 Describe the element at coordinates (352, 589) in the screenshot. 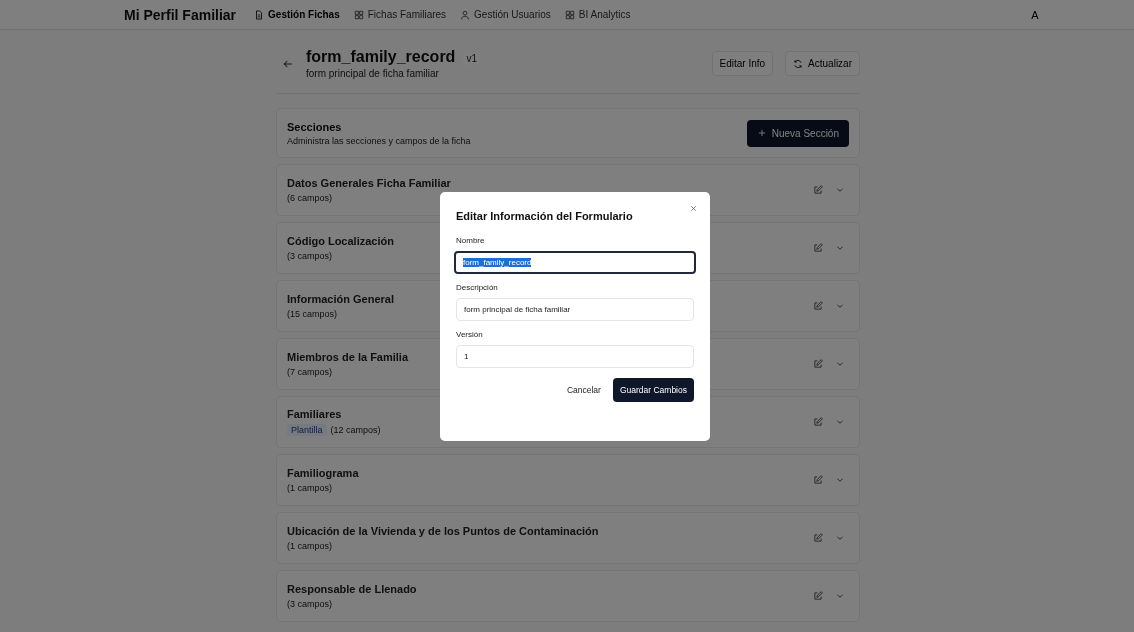

I see `section-title: Responsable de Llenado` at that location.